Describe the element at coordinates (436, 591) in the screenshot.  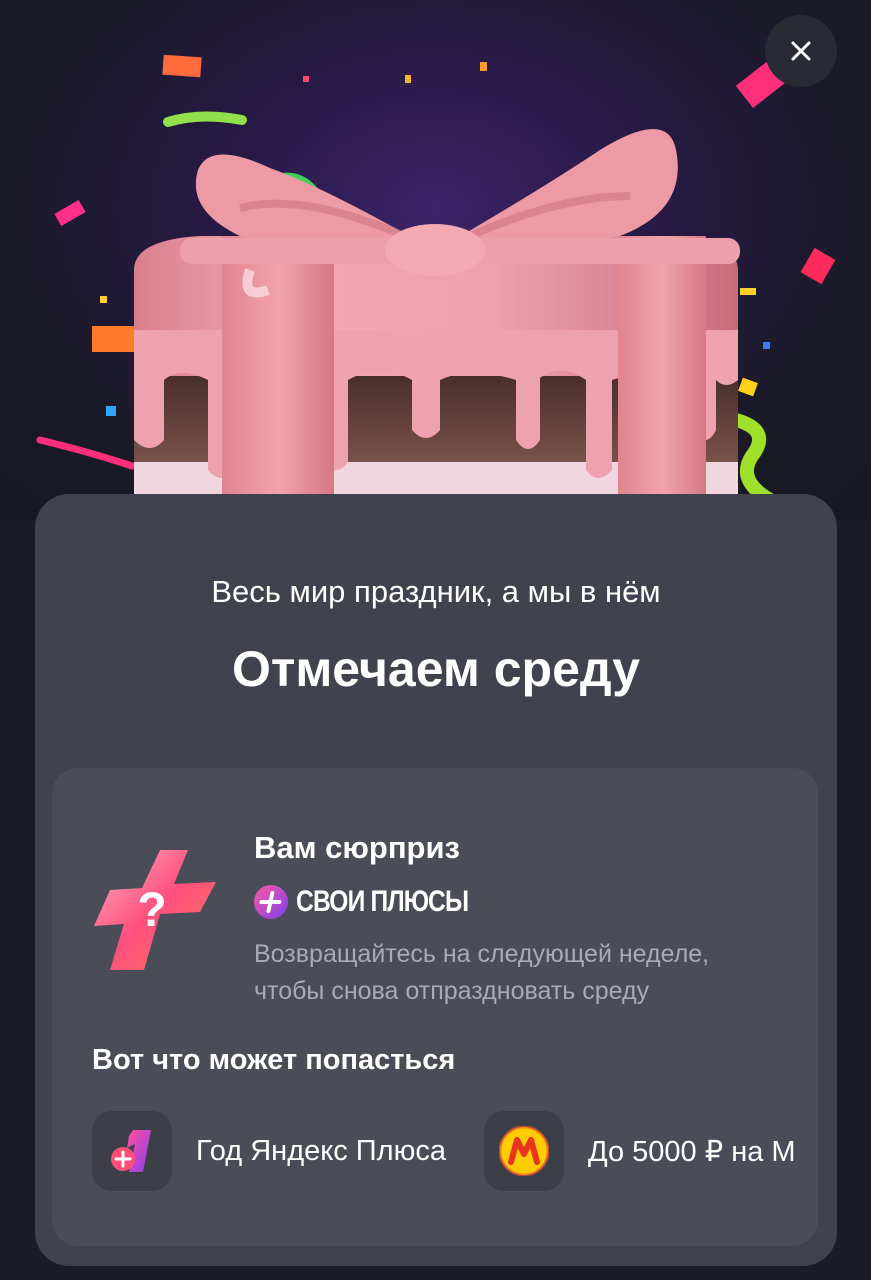
I see `promo-subtitle: Весь мир праздник, а мы в нём` at that location.